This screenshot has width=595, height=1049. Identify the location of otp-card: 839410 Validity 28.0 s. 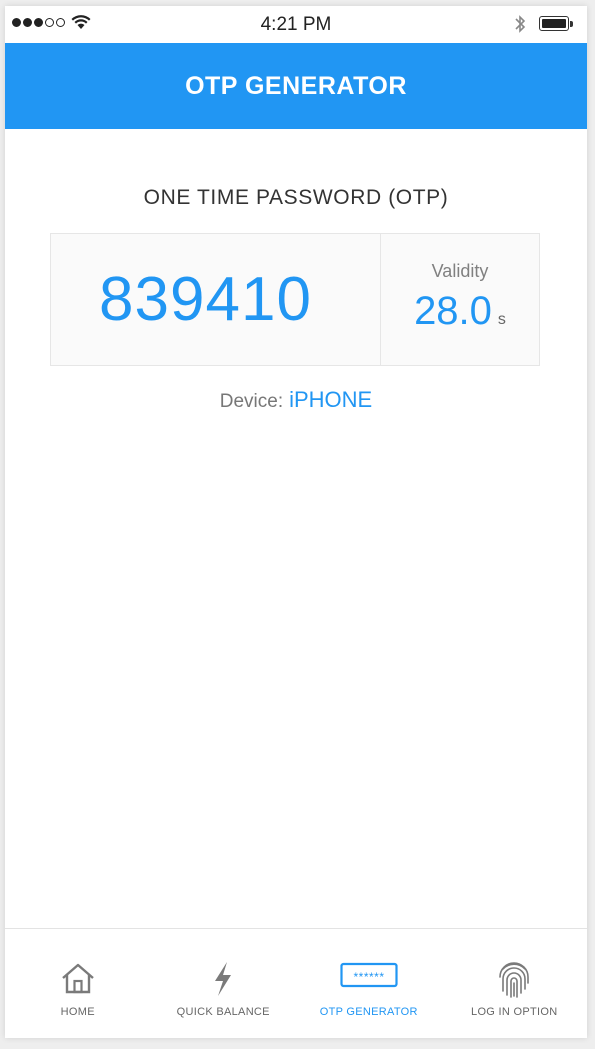
(295, 299).